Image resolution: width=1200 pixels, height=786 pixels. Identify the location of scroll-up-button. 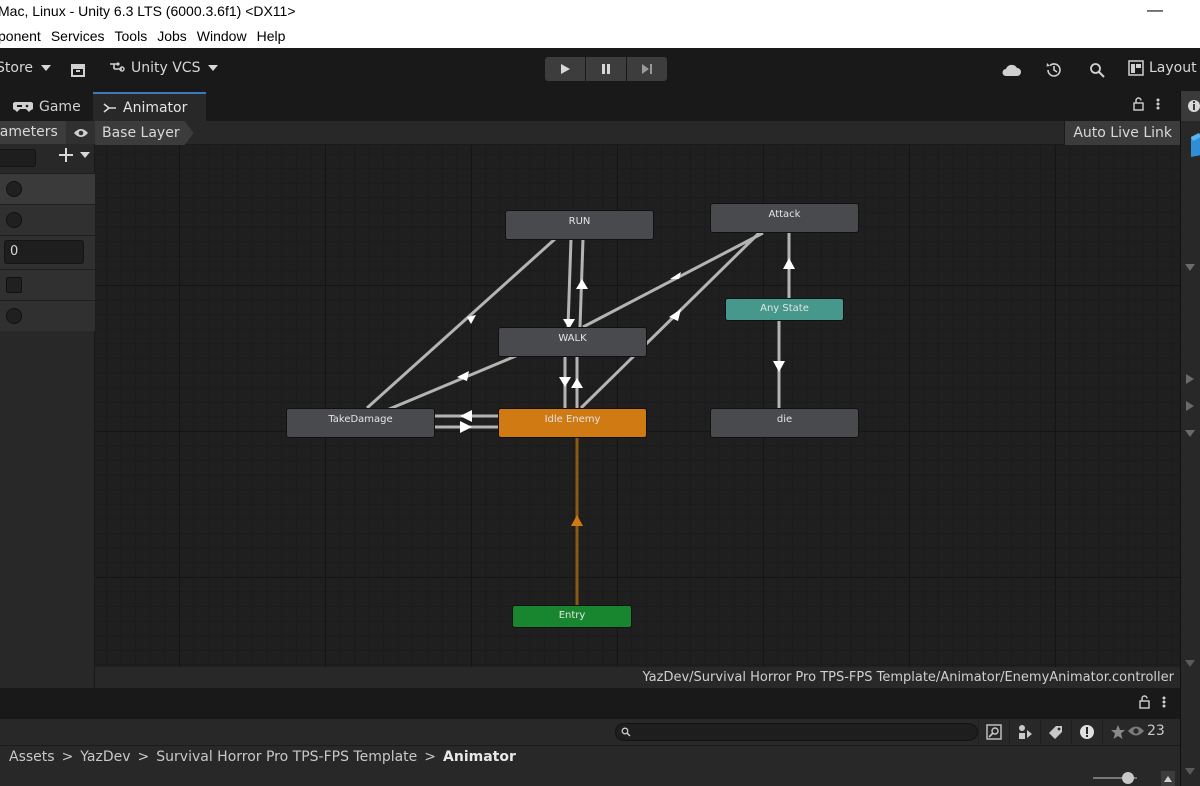
(1168, 778).